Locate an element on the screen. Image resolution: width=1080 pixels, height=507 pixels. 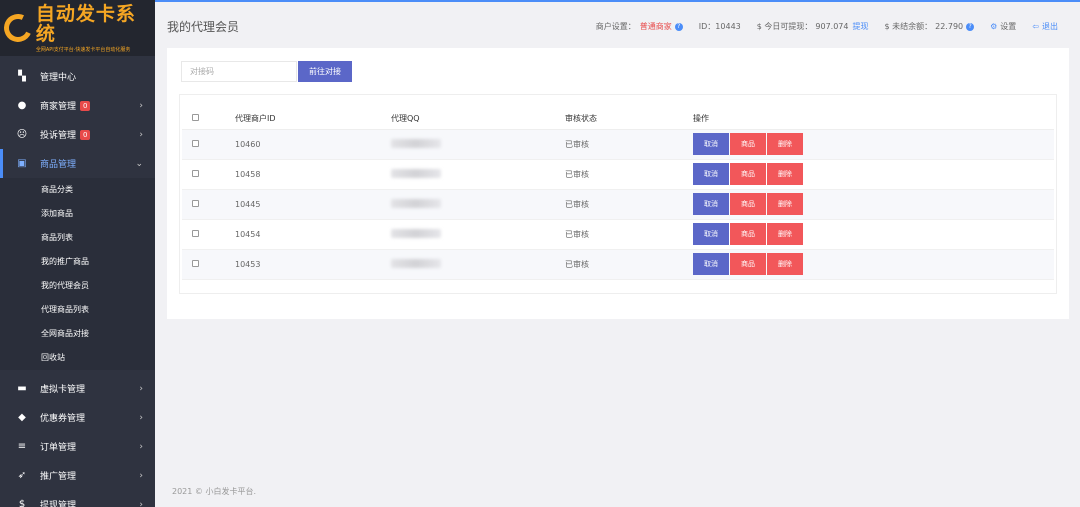
table-header-row: 代理商户ID 代理QQ 审核状态 操作 is located at coordinates (618, 119).